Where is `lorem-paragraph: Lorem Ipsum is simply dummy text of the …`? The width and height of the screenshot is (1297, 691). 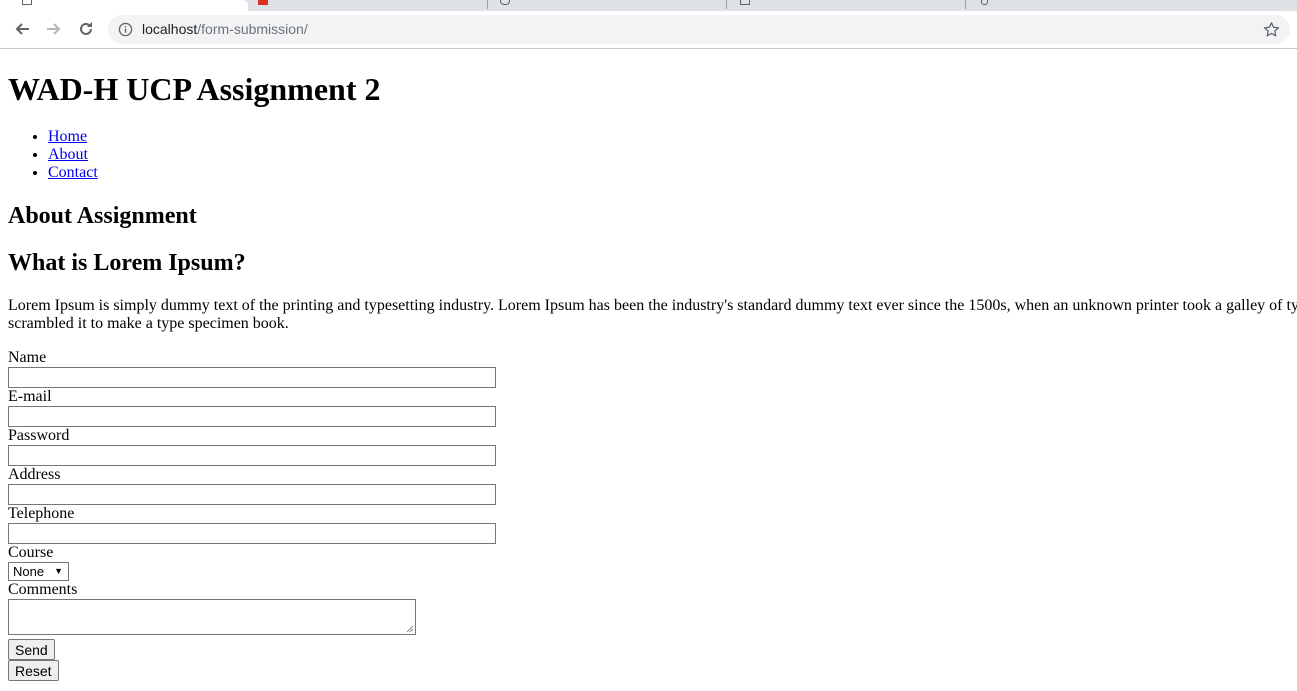 lorem-paragraph: Lorem Ipsum is simply dummy text of the … is located at coordinates (652, 314).